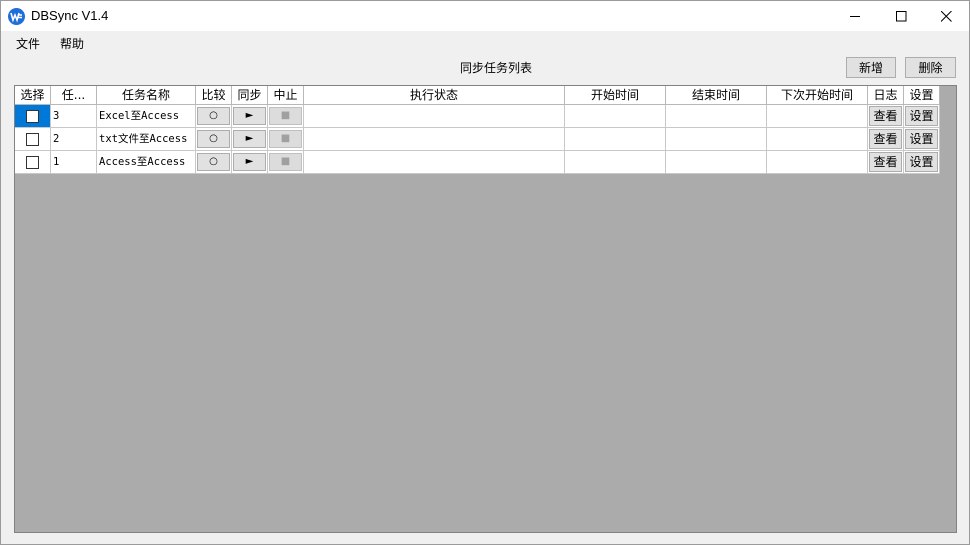  What do you see at coordinates (74, 116) in the screenshot?
I see `task-id-cell: 3` at bounding box center [74, 116].